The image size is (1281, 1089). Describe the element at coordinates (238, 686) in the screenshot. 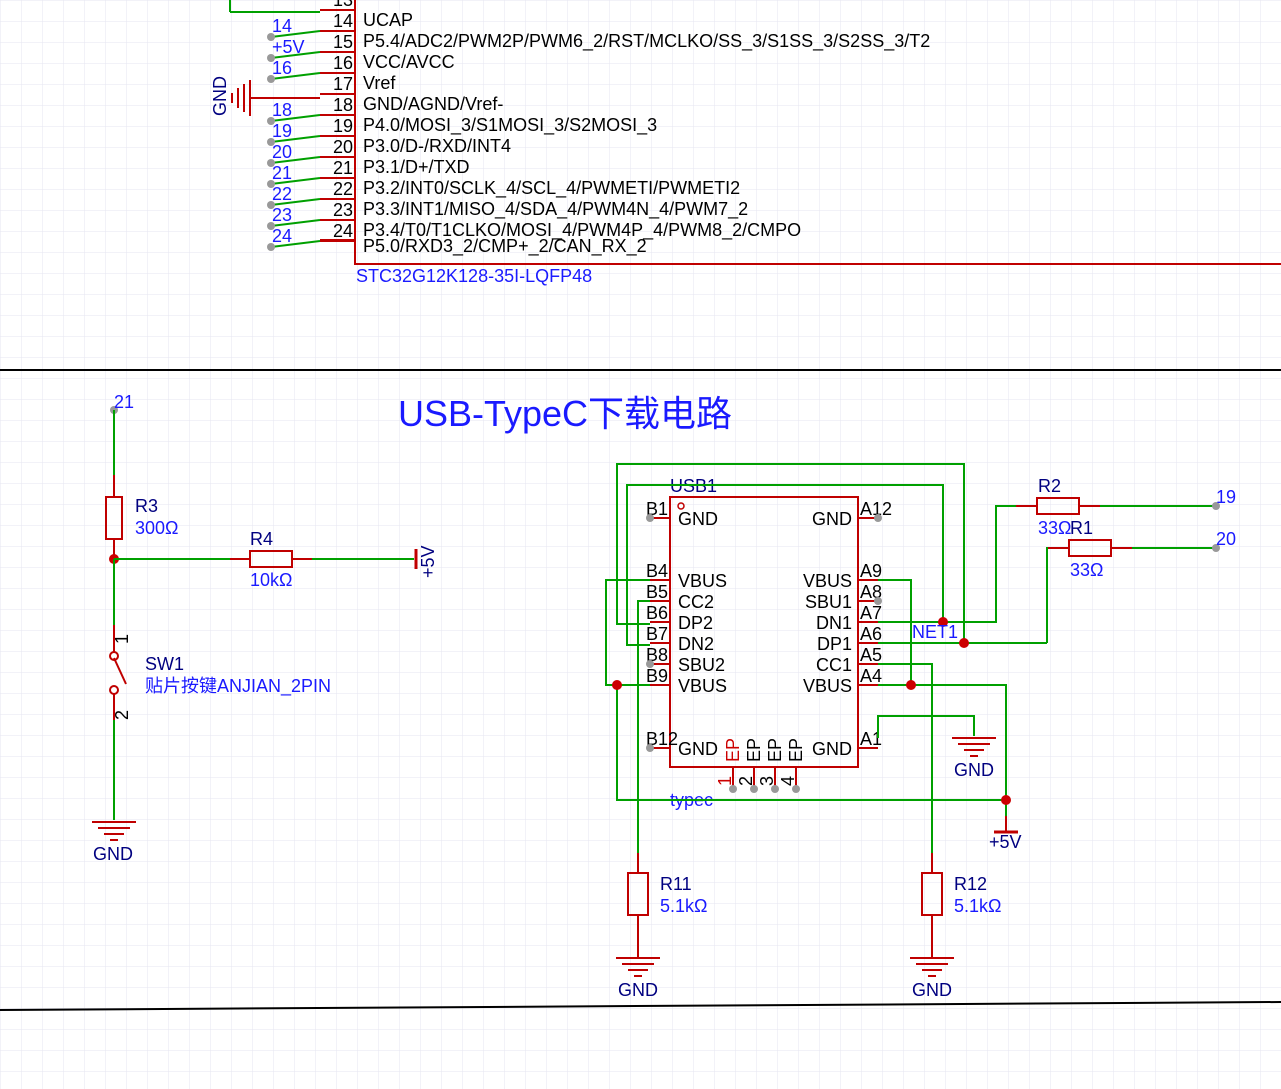

I see `sw1-desc: 贴片按键ANJIAN_2PIN` at that location.